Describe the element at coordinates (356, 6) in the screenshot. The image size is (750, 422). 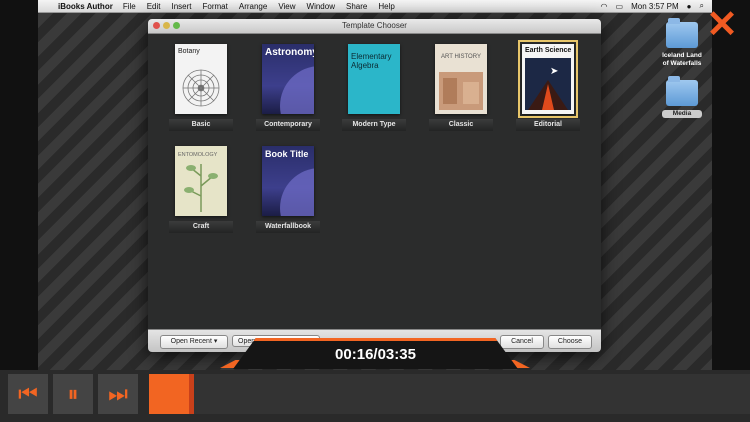
I see `menu-share: Share` at that location.